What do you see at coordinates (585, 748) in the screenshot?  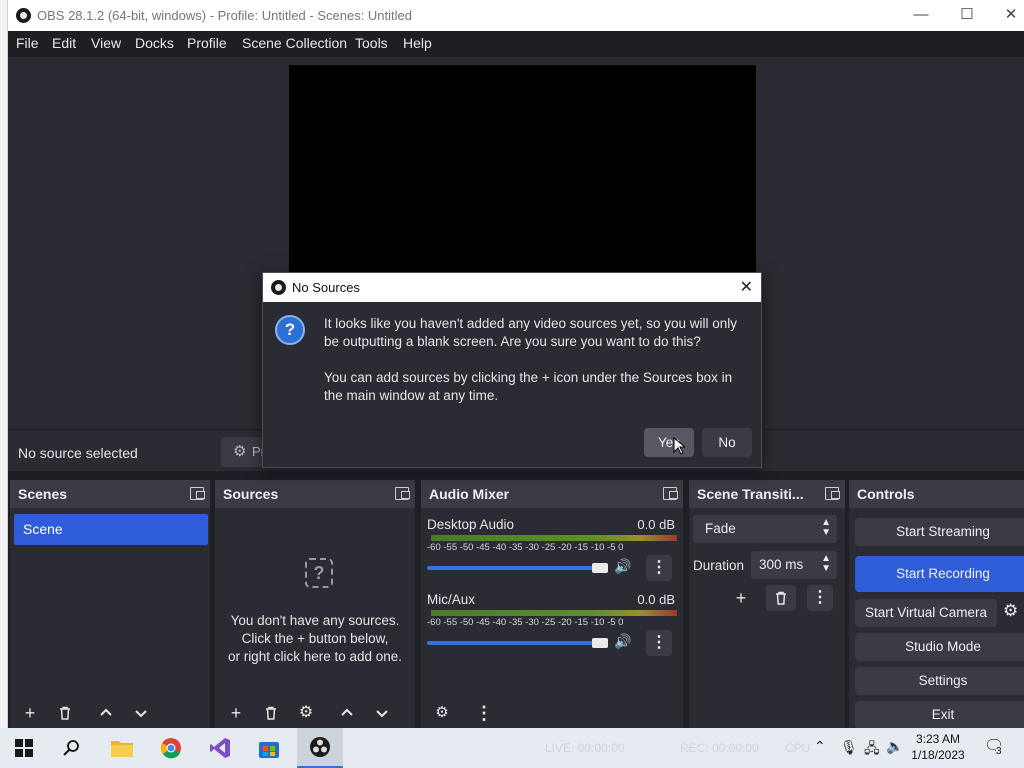 I see `live-status: LIVE: 00:00:00` at bounding box center [585, 748].